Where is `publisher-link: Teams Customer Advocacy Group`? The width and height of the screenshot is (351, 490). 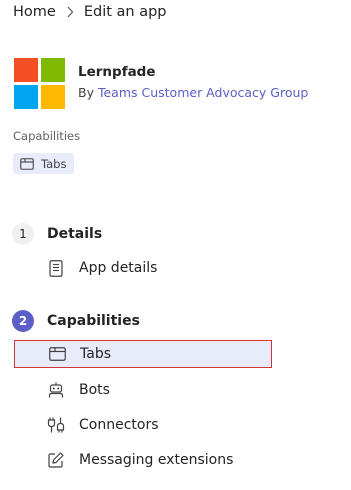 publisher-link: Teams Customer Advocacy Group is located at coordinates (203, 92).